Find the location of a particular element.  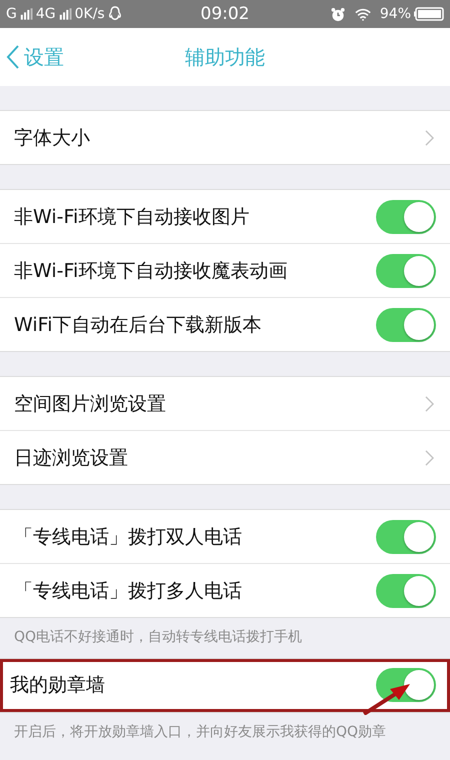

settings-row: WiFi下自动在后台下载新版本 is located at coordinates (225, 324).